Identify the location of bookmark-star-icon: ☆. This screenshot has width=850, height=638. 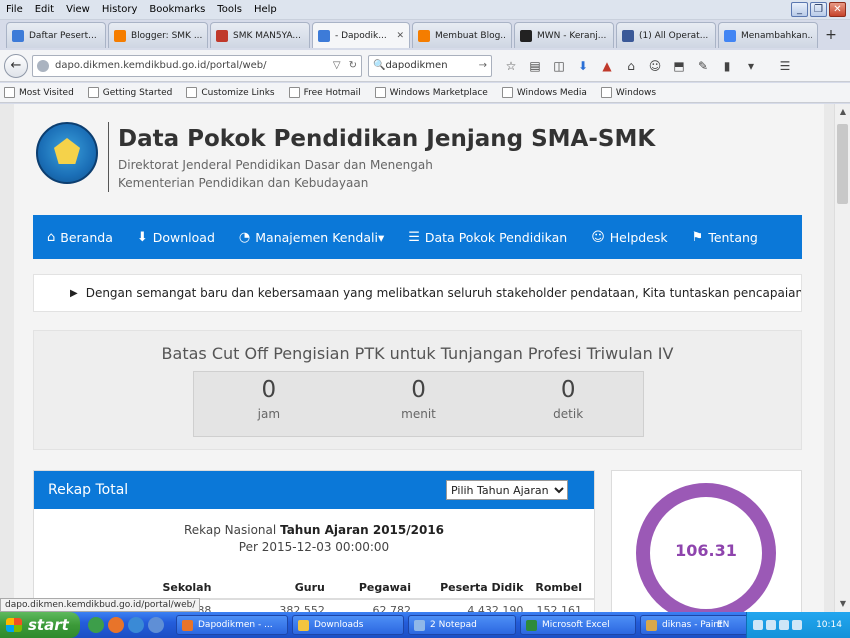
(511, 66).